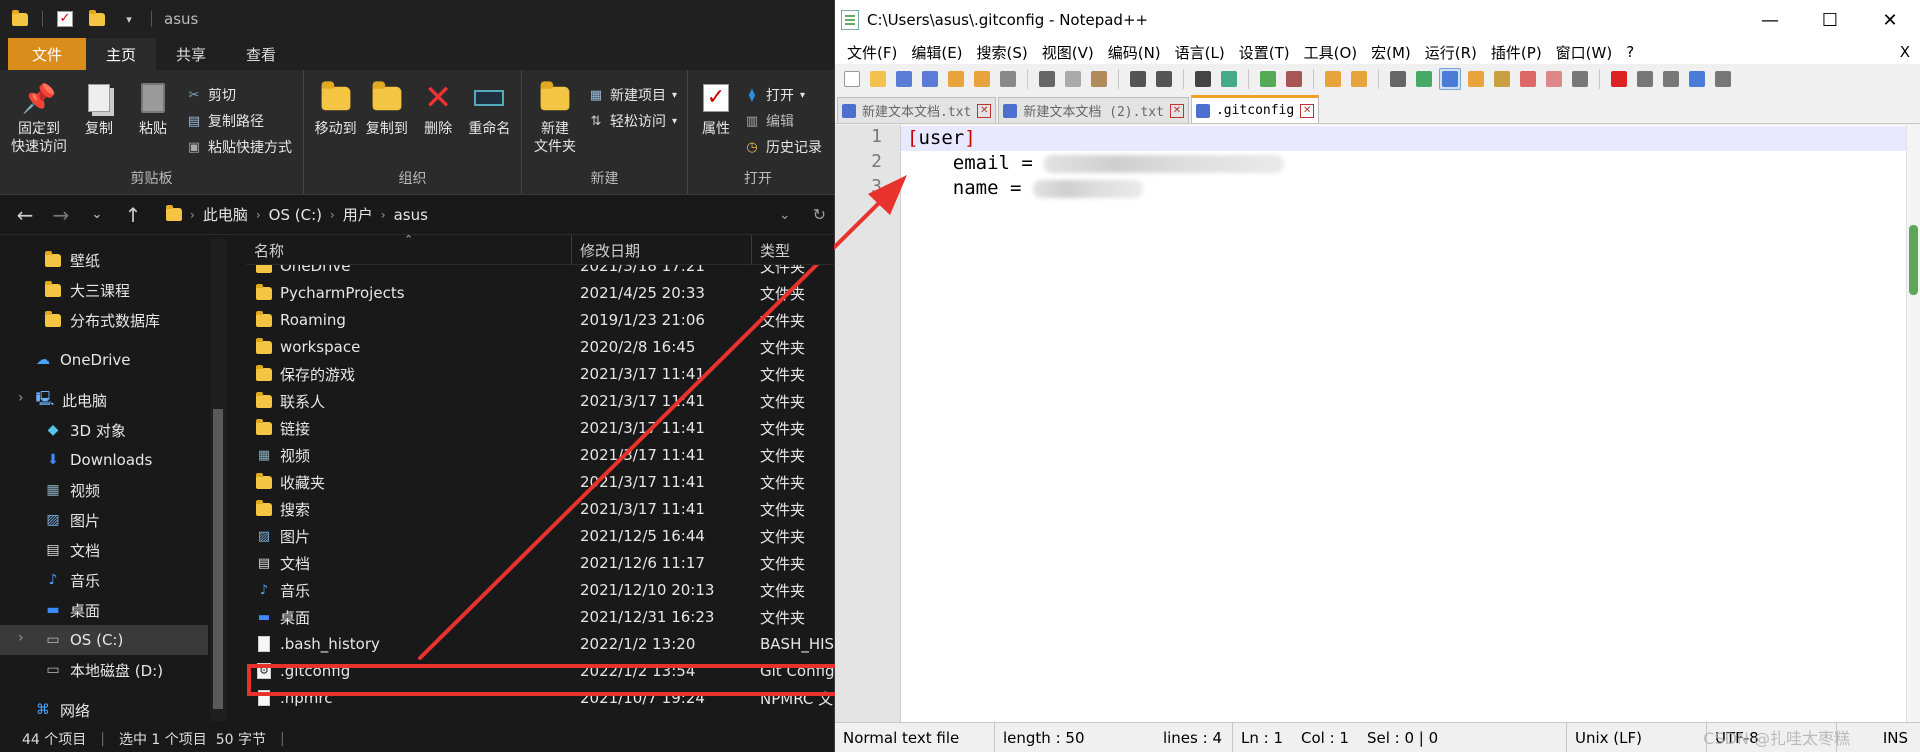  Describe the element at coordinates (1910, 52) in the screenshot. I see `close-document-button: X` at that location.